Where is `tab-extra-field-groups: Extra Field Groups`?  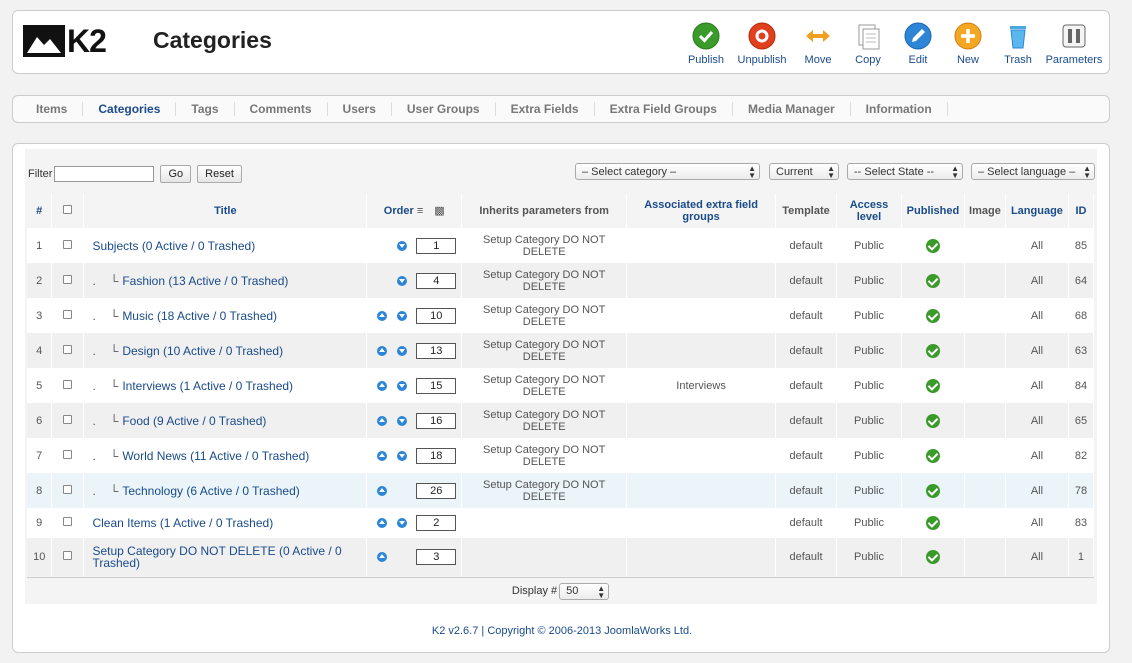 tab-extra-field-groups: Extra Field Groups is located at coordinates (664, 109).